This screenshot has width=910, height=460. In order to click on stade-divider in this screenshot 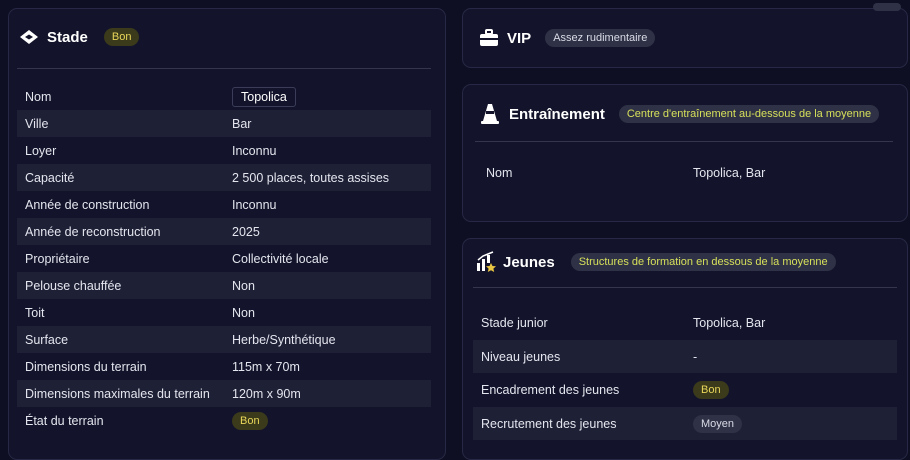, I will do `click(224, 68)`.